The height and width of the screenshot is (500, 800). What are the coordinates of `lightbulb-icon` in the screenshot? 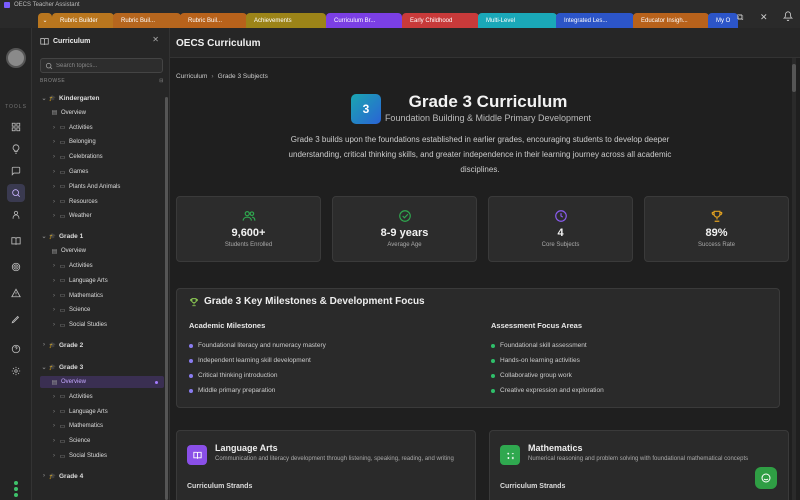 It's located at (16, 149).